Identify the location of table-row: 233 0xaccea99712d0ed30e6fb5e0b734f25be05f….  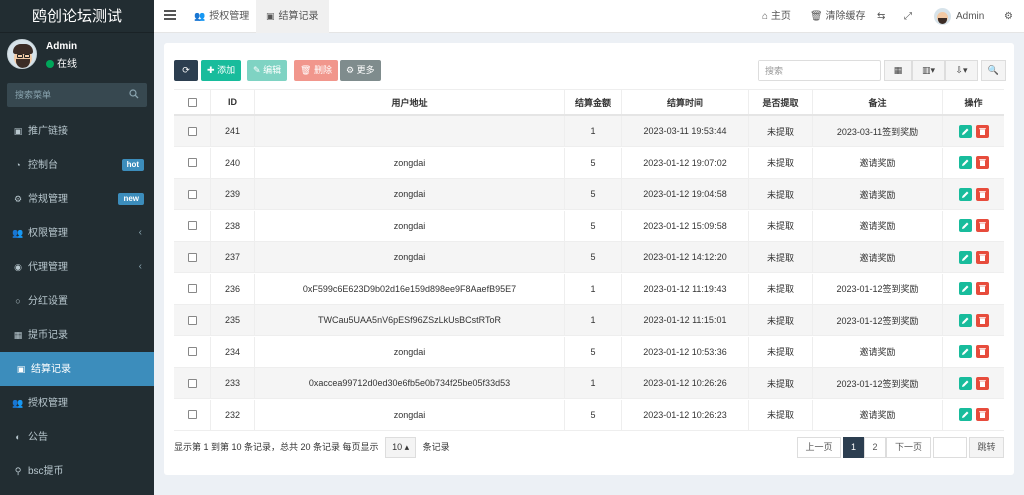
(589, 383).